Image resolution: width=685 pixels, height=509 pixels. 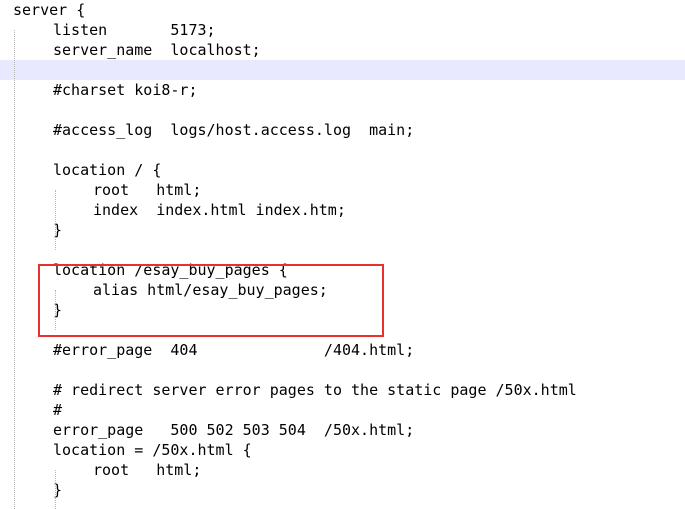 What do you see at coordinates (342, 50) in the screenshot?
I see `code-line: server_name localhost;` at bounding box center [342, 50].